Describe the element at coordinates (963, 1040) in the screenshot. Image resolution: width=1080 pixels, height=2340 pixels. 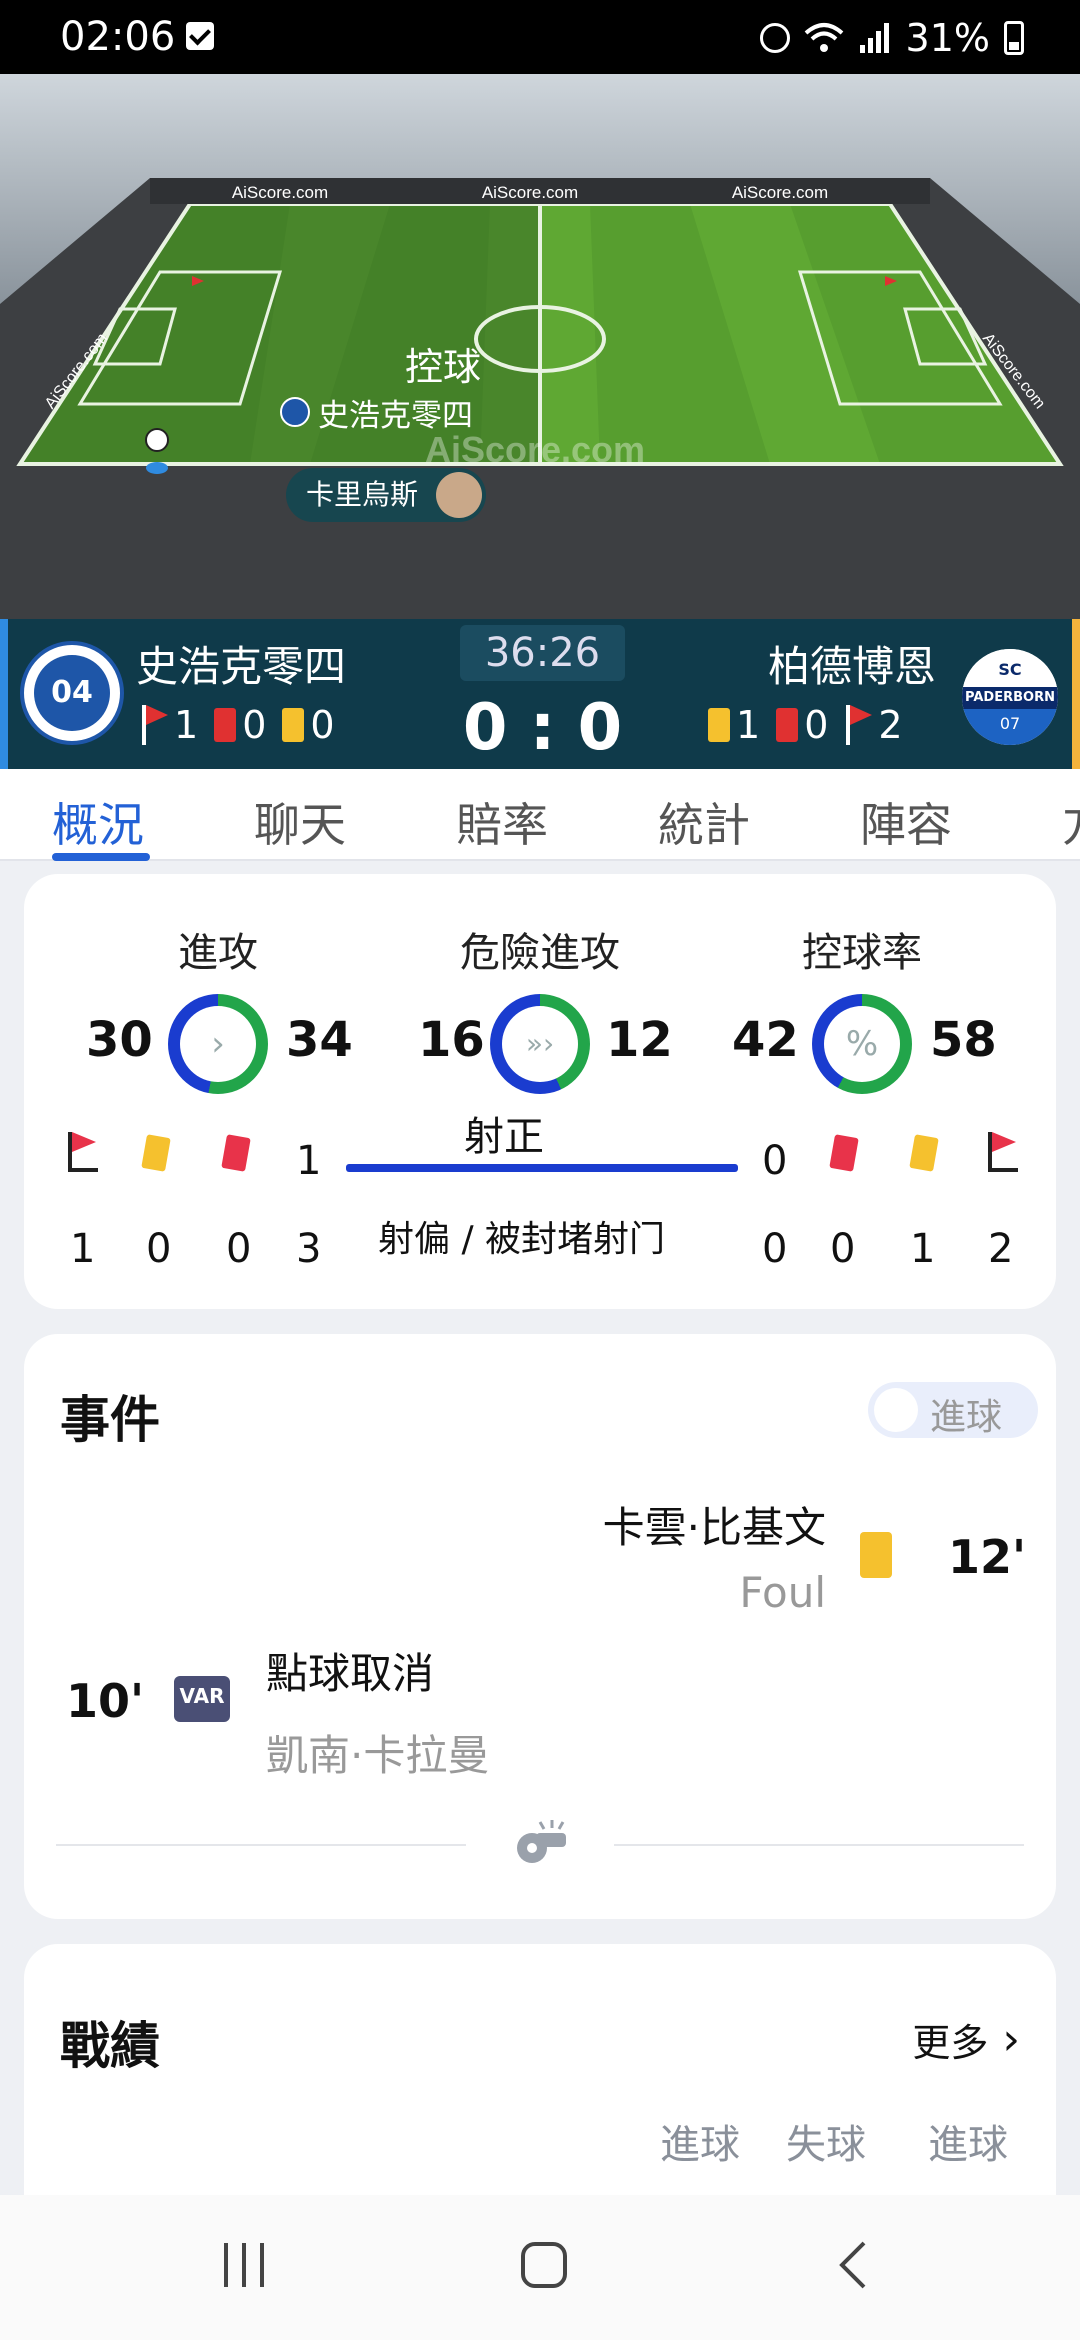
I see `possession-away: 58` at that location.